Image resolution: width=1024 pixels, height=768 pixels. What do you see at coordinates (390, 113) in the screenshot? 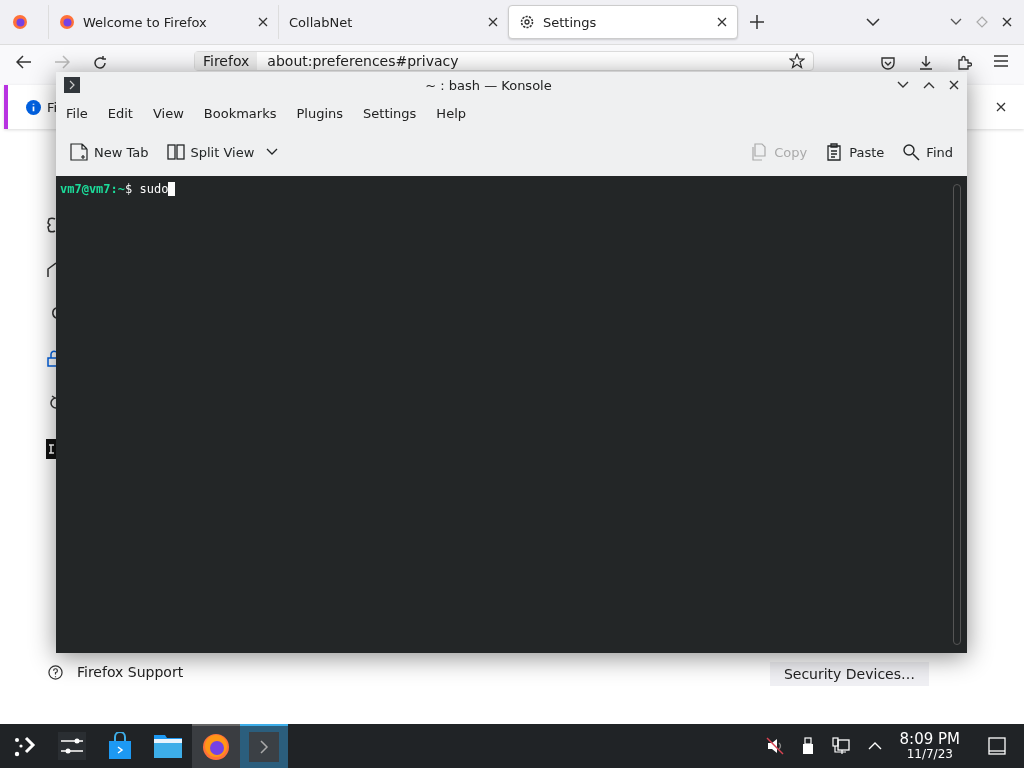
I see `menu-item: Settings` at bounding box center [390, 113].